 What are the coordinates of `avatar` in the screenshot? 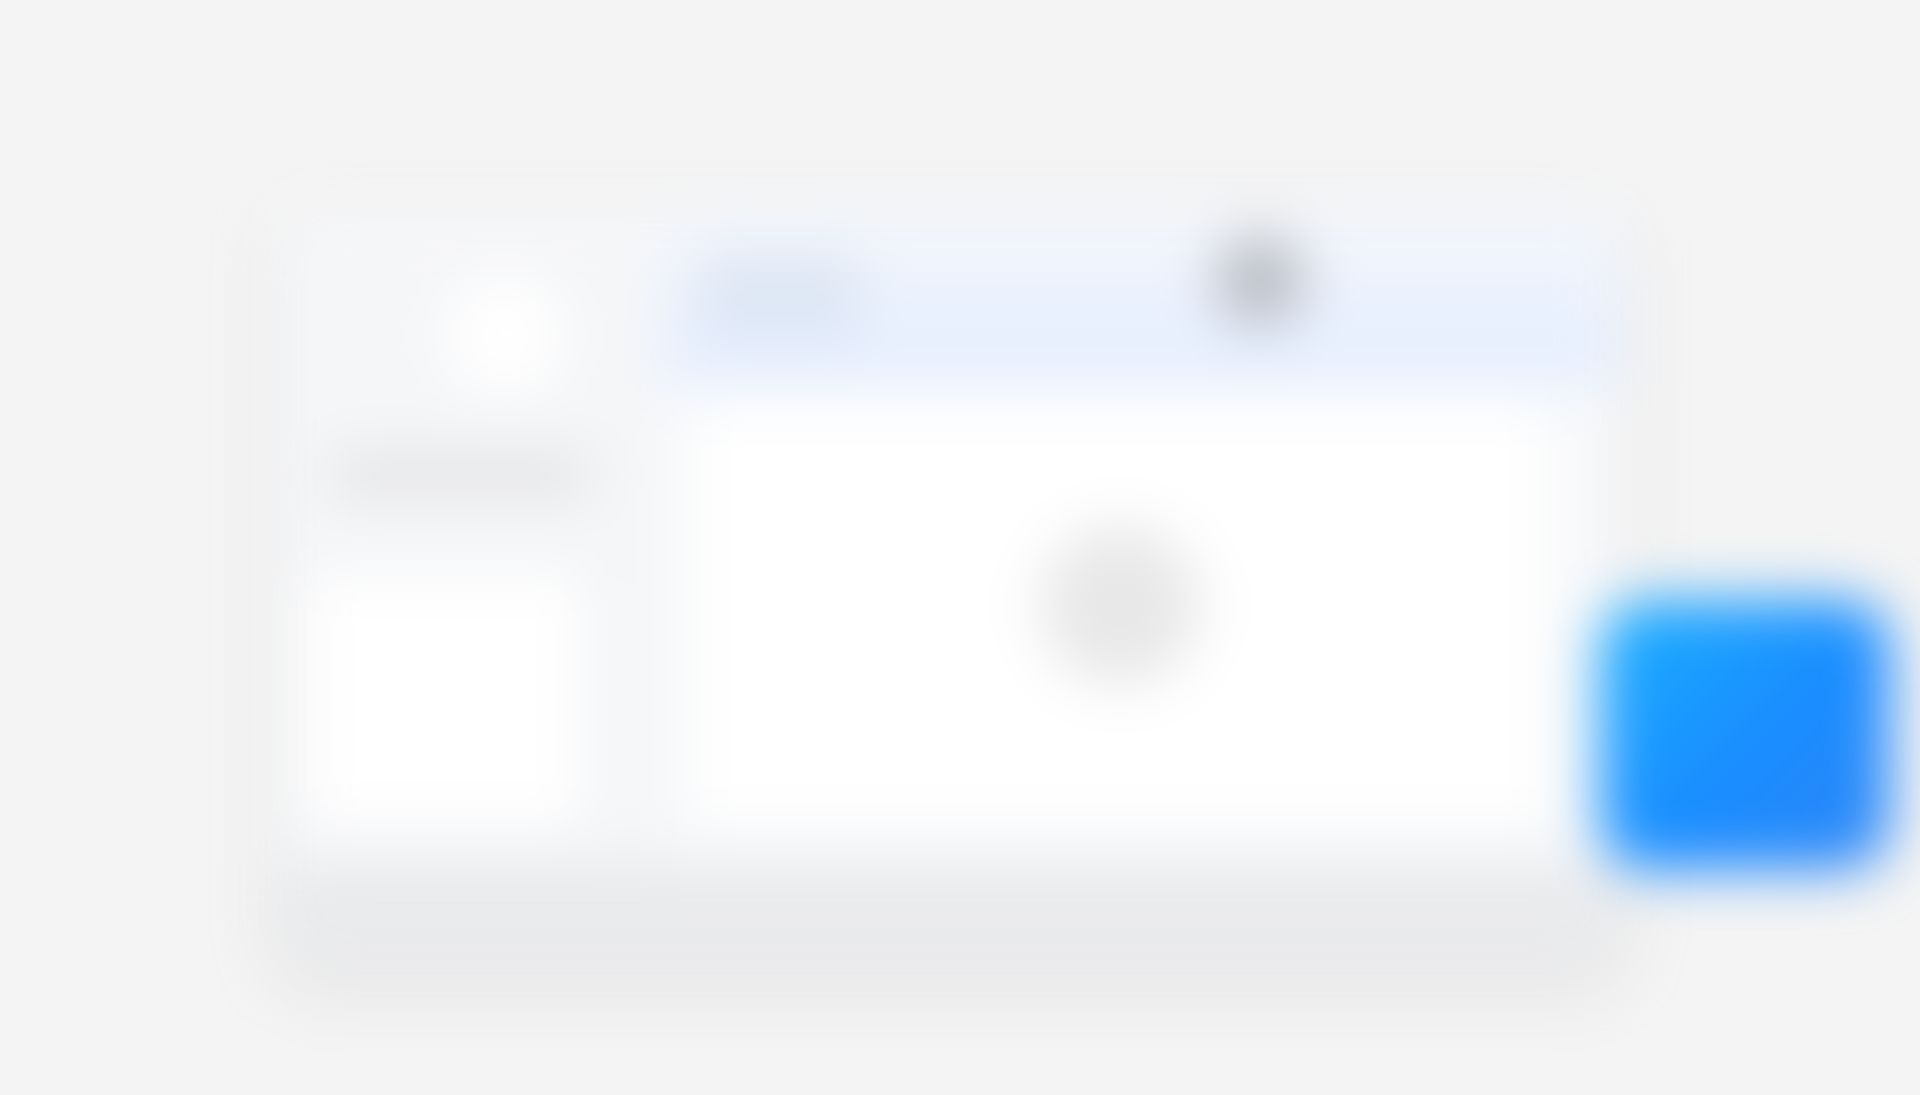 It's located at (1260, 280).